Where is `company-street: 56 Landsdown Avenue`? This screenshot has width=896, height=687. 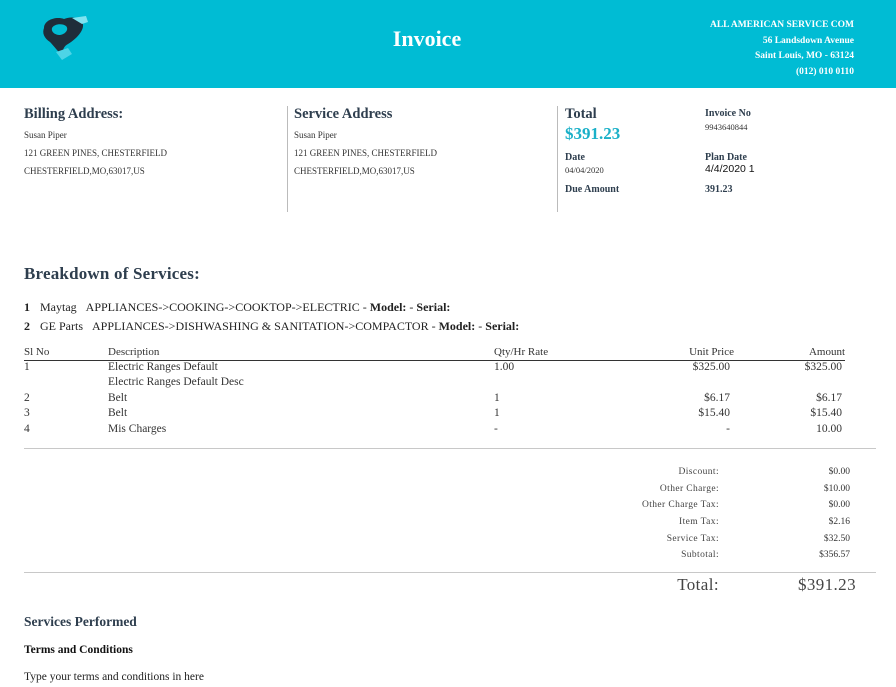 company-street: 56 Landsdown Avenue is located at coordinates (808, 40).